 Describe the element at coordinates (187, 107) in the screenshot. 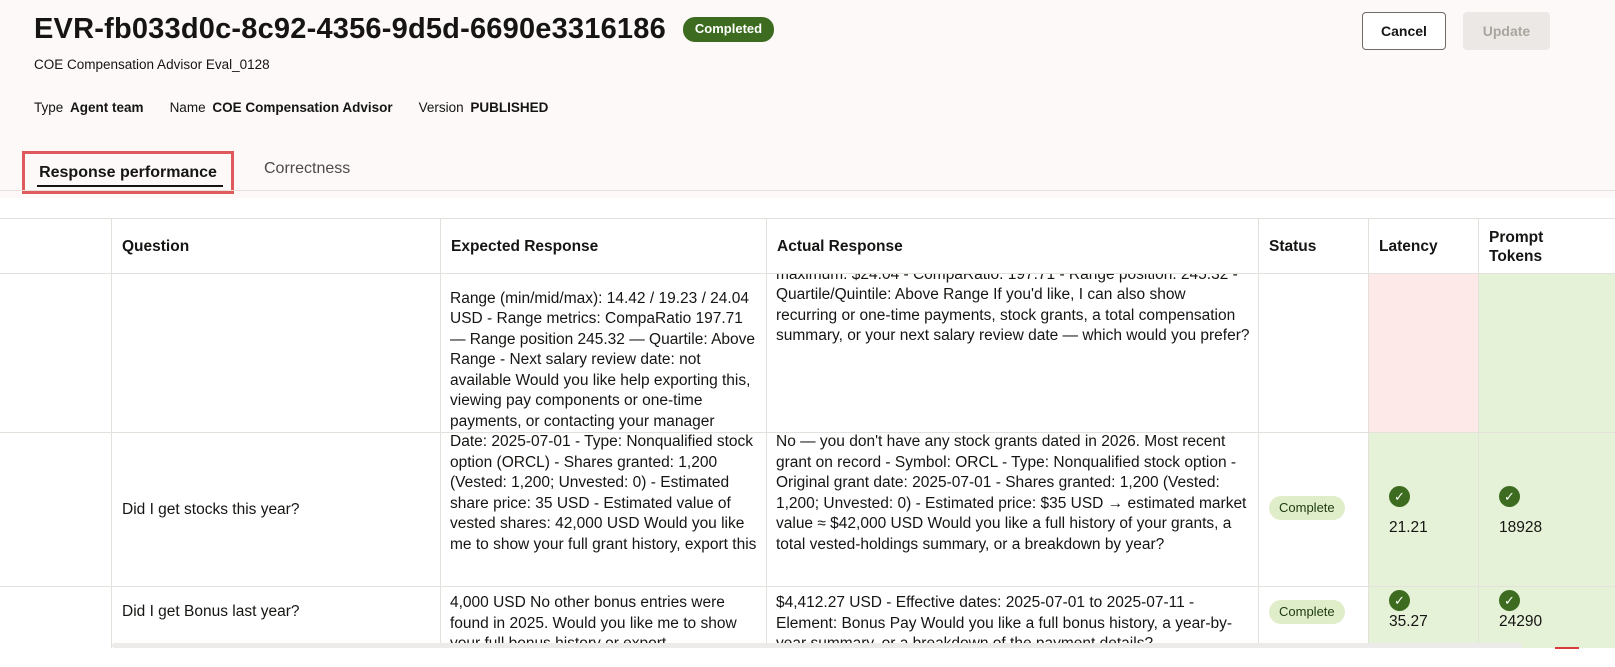

I see `meta-name-key: Name` at that location.